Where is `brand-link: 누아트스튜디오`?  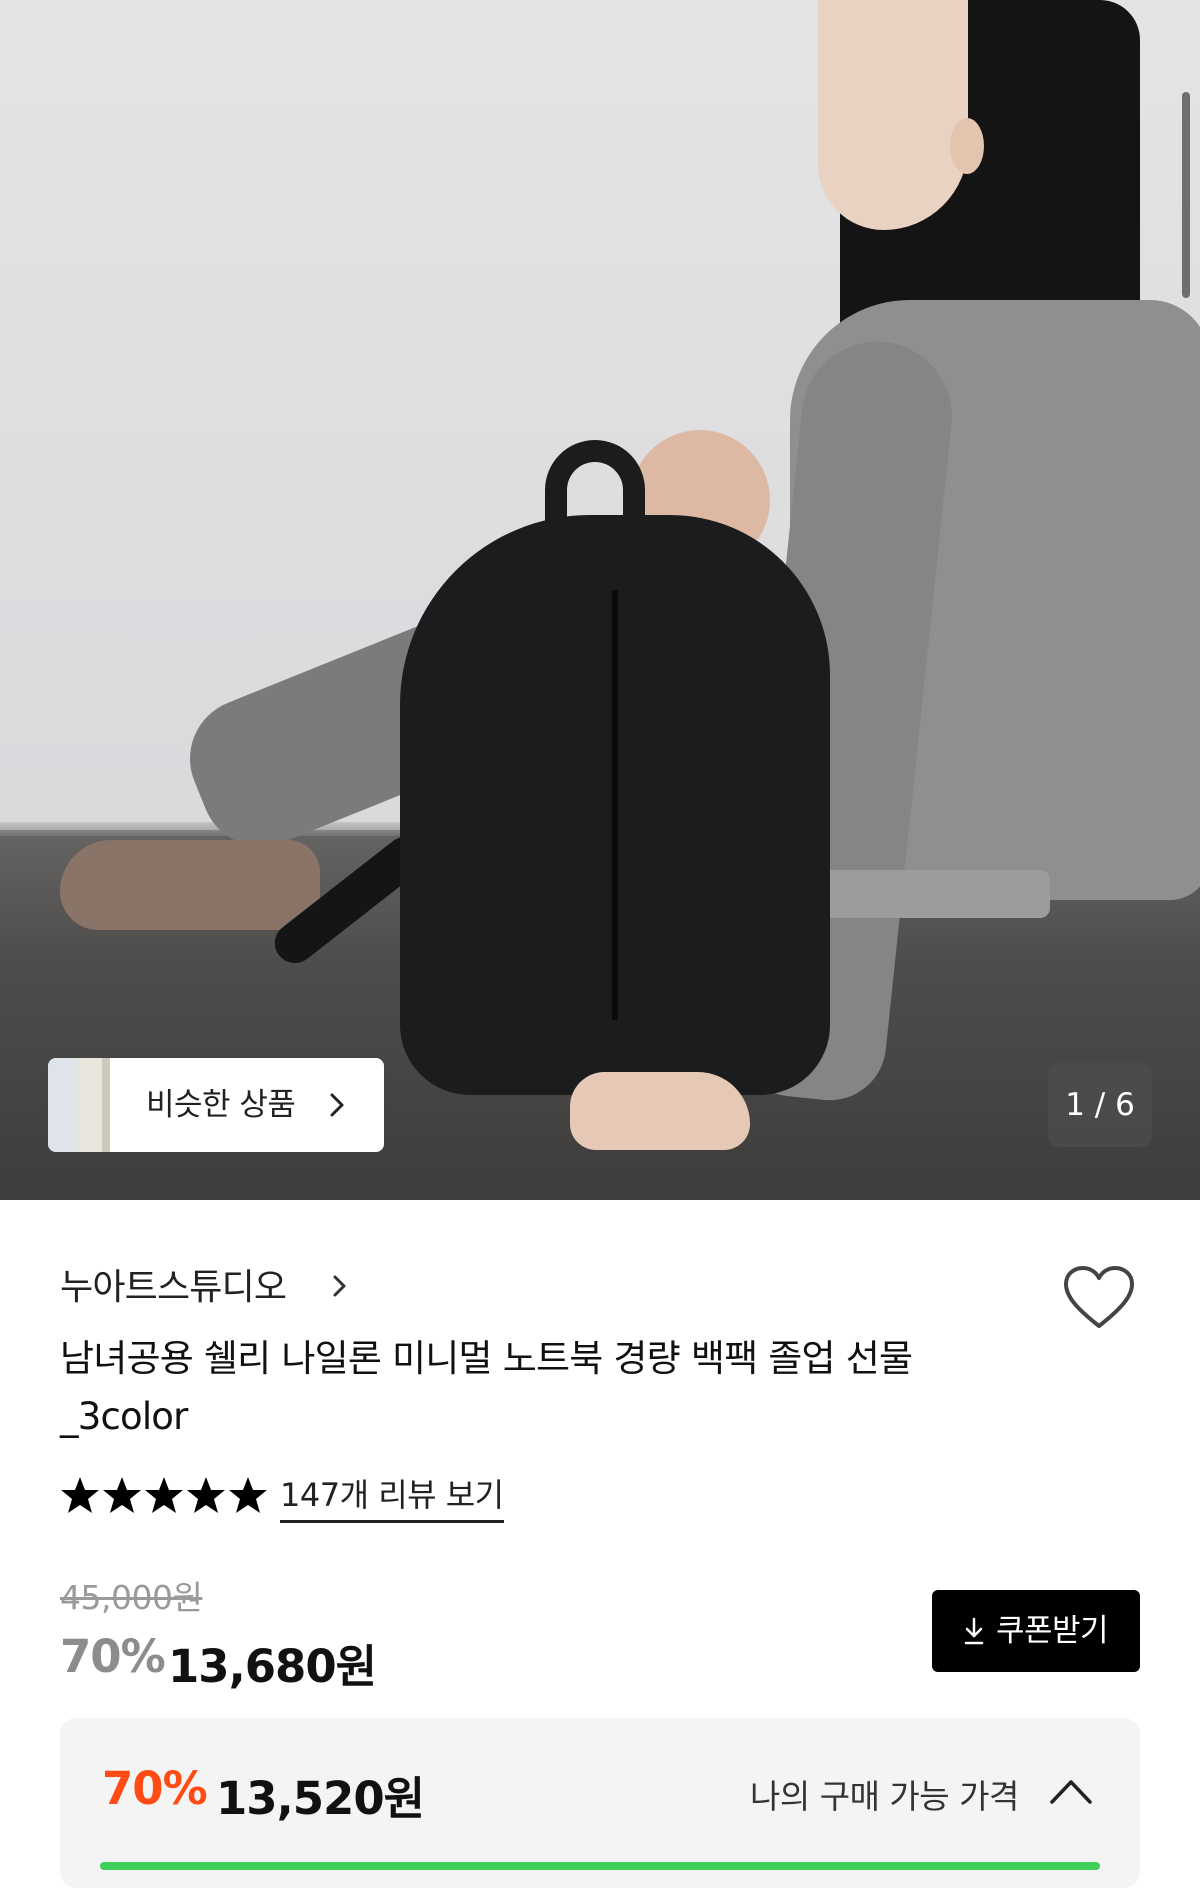 brand-link: 누아트스튜디오 is located at coordinates (173, 1284).